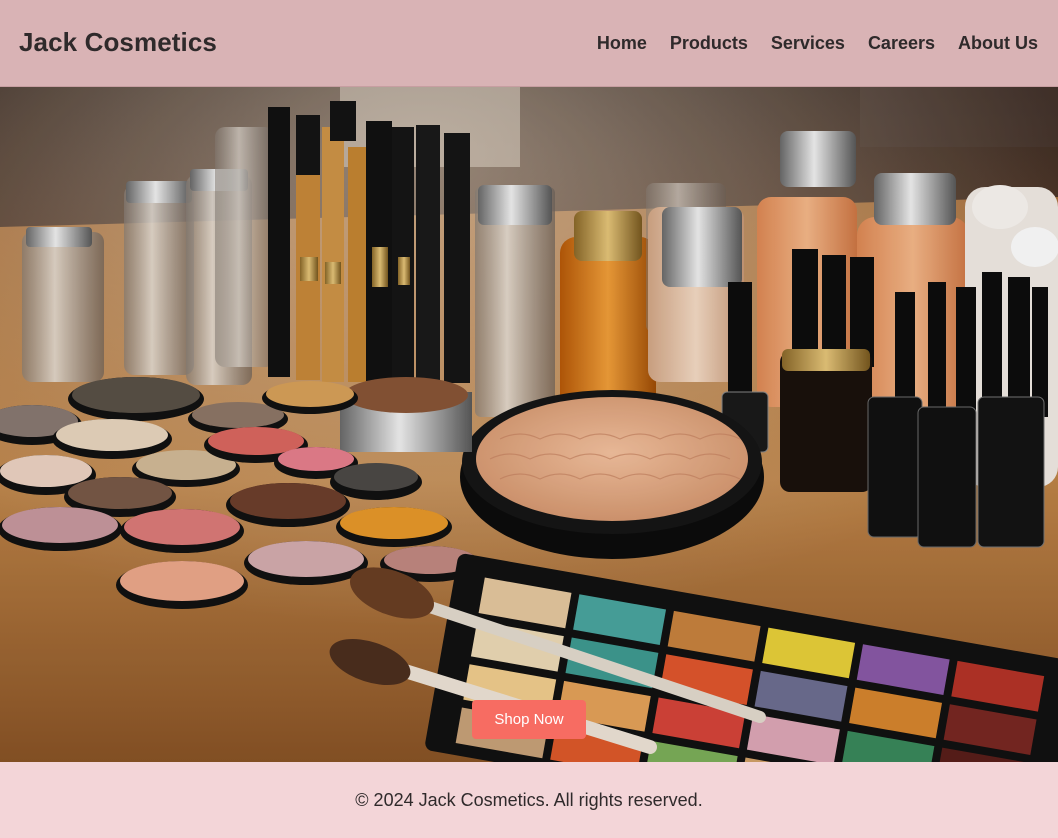 The width and height of the screenshot is (1058, 838). I want to click on nav-link-about-us: About Us, so click(998, 43).